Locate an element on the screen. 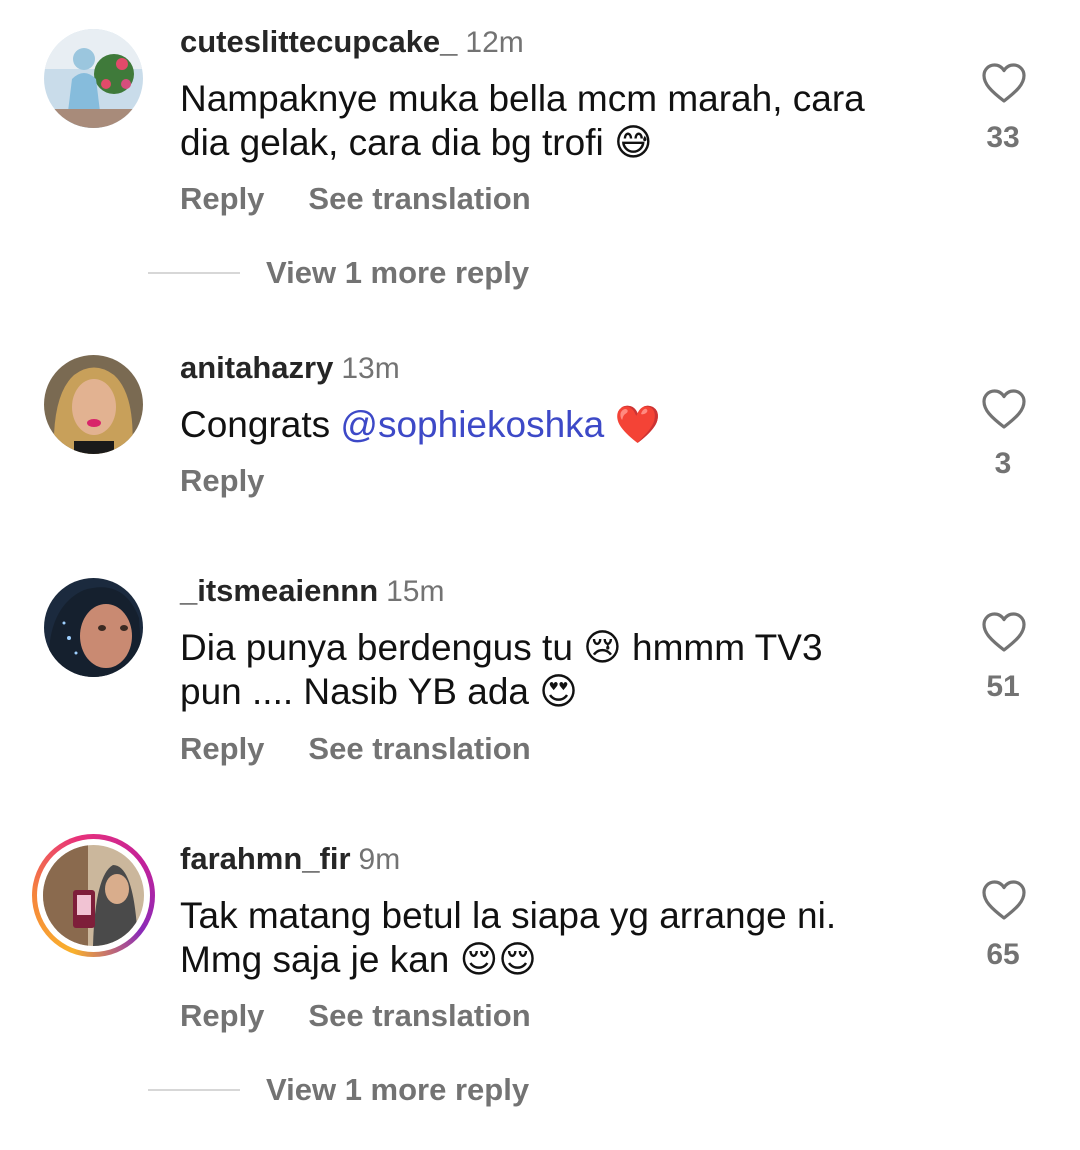 The image size is (1080, 1150). comment-text-line: Mmg saja je kan 😌😌 is located at coordinates (560, 960).